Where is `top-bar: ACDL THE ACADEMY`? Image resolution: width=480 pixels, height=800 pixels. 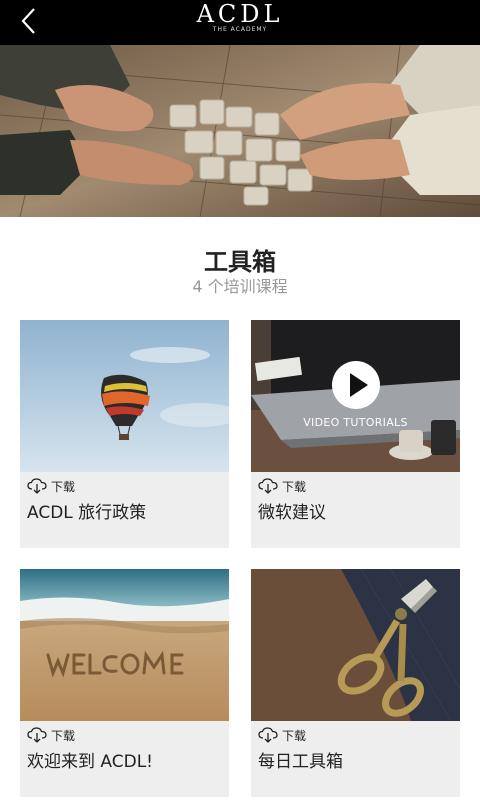 top-bar: ACDL THE ACADEMY is located at coordinates (240, 22).